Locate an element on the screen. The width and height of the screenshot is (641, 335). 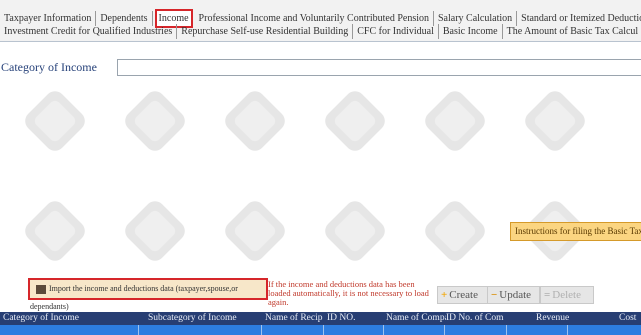
delete-button: = Delete is located at coordinates (567, 295).